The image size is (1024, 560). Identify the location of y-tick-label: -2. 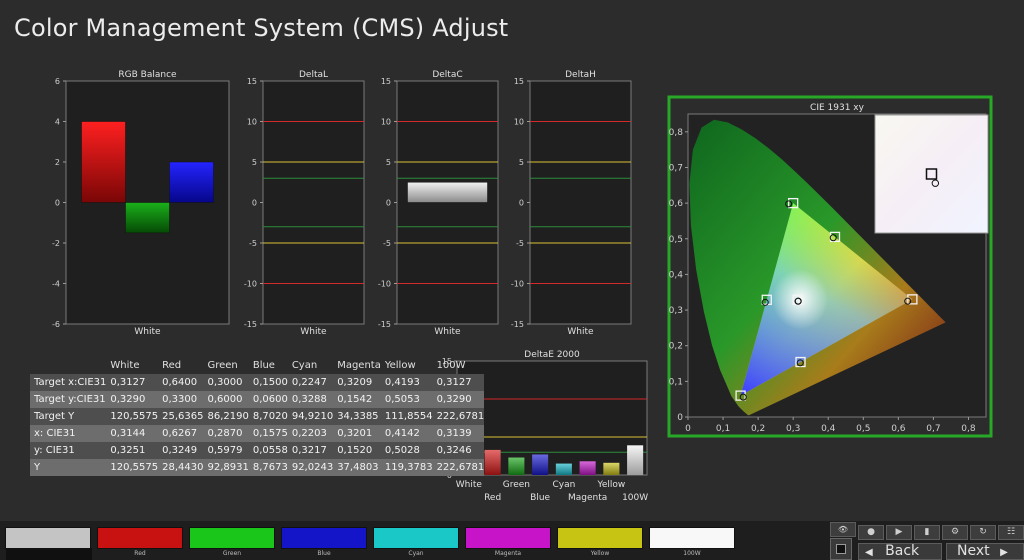
(56, 243).